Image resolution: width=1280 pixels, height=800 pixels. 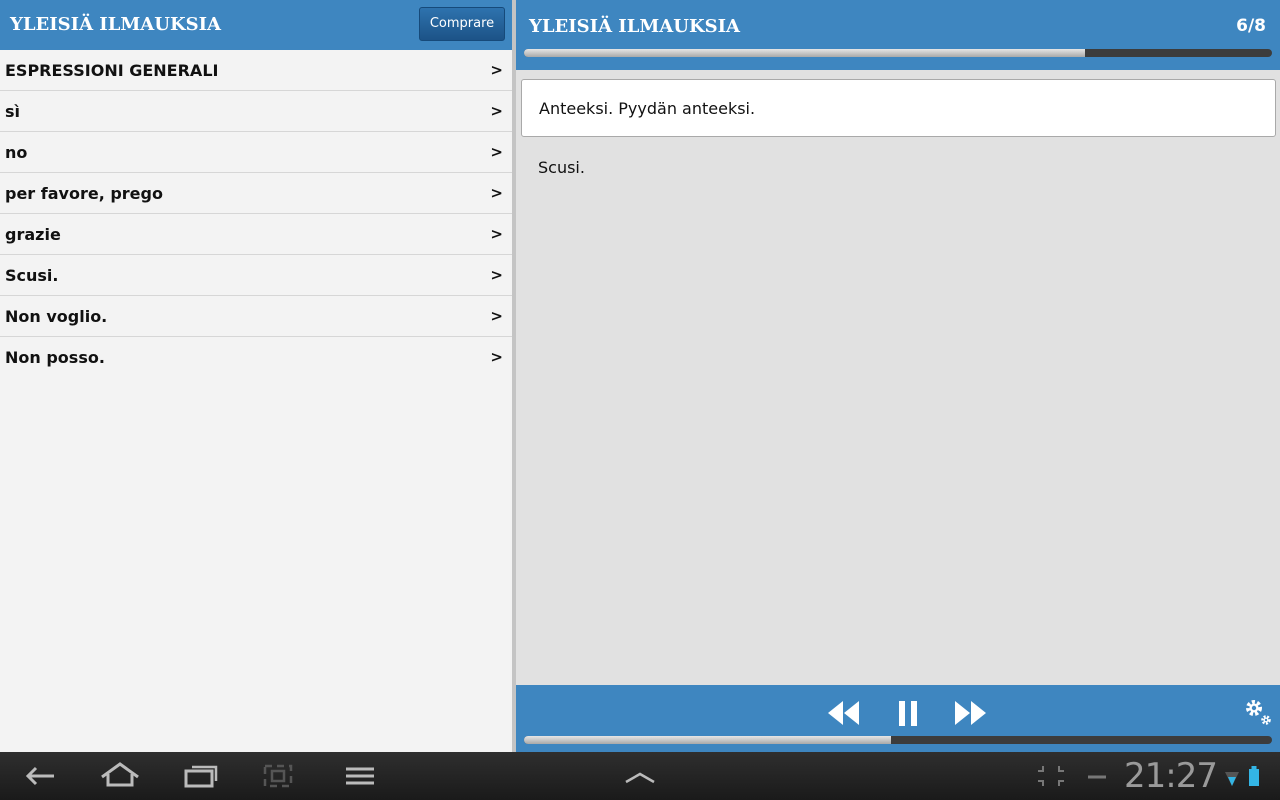 I want to click on chevron-up-icon, so click(x=640, y=776).